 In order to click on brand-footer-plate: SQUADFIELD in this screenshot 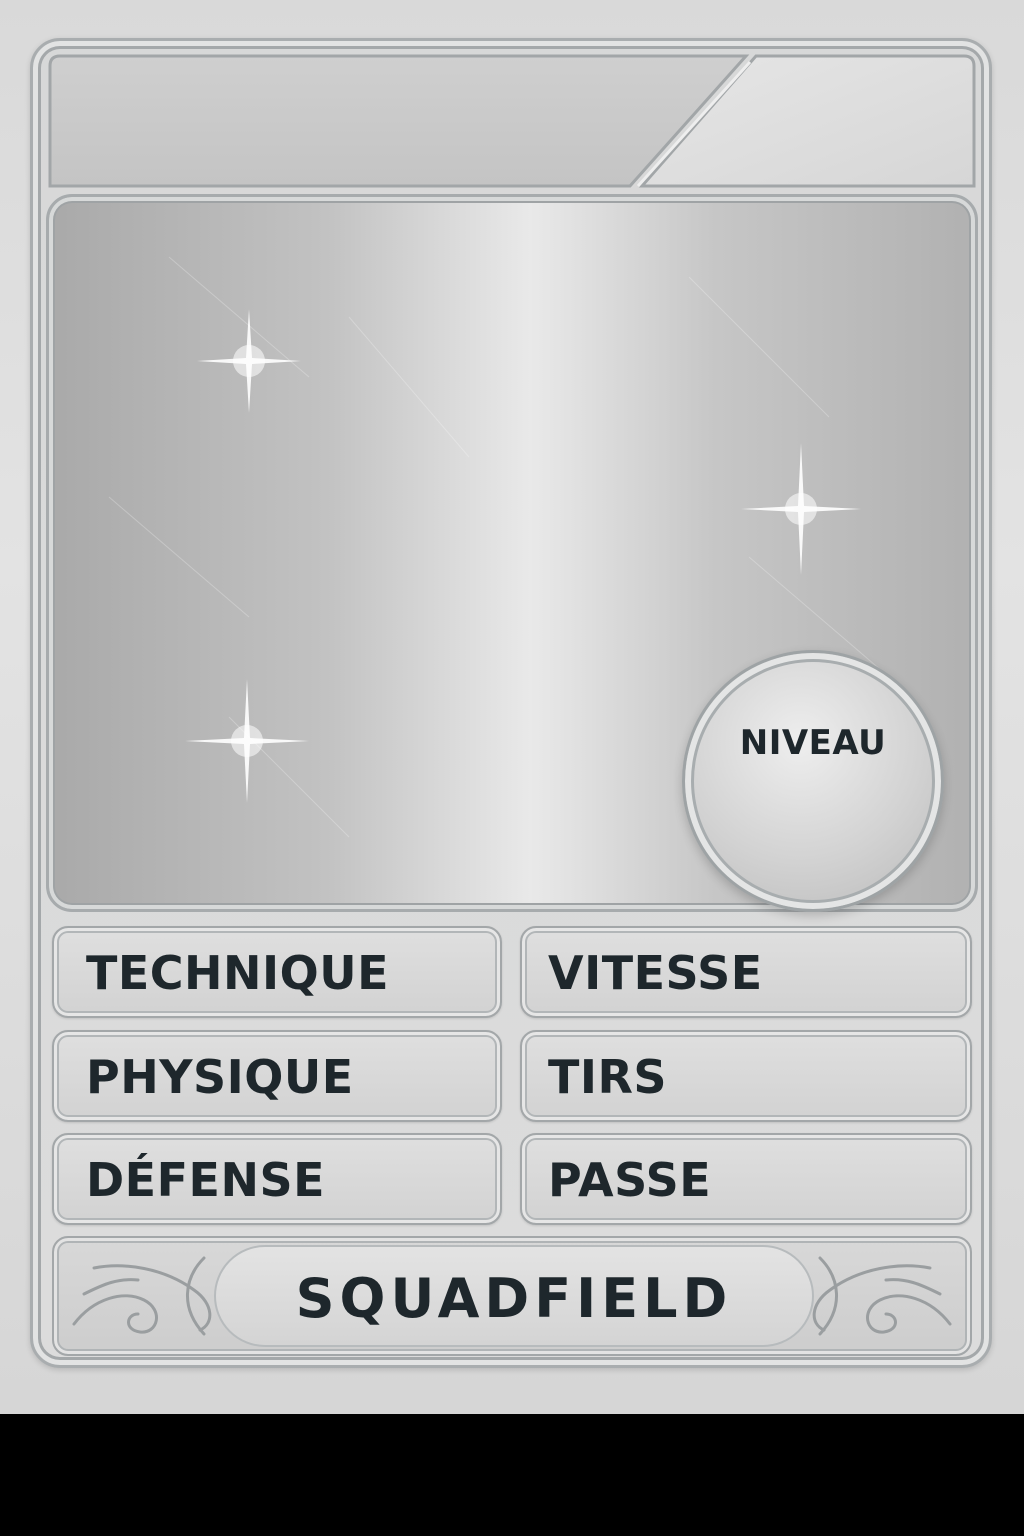, I will do `click(512, 1296)`.